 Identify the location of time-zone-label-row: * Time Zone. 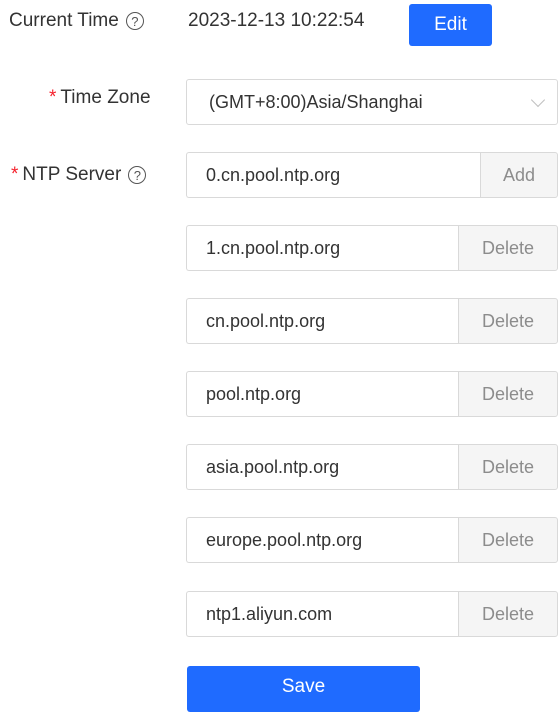
(100, 98).